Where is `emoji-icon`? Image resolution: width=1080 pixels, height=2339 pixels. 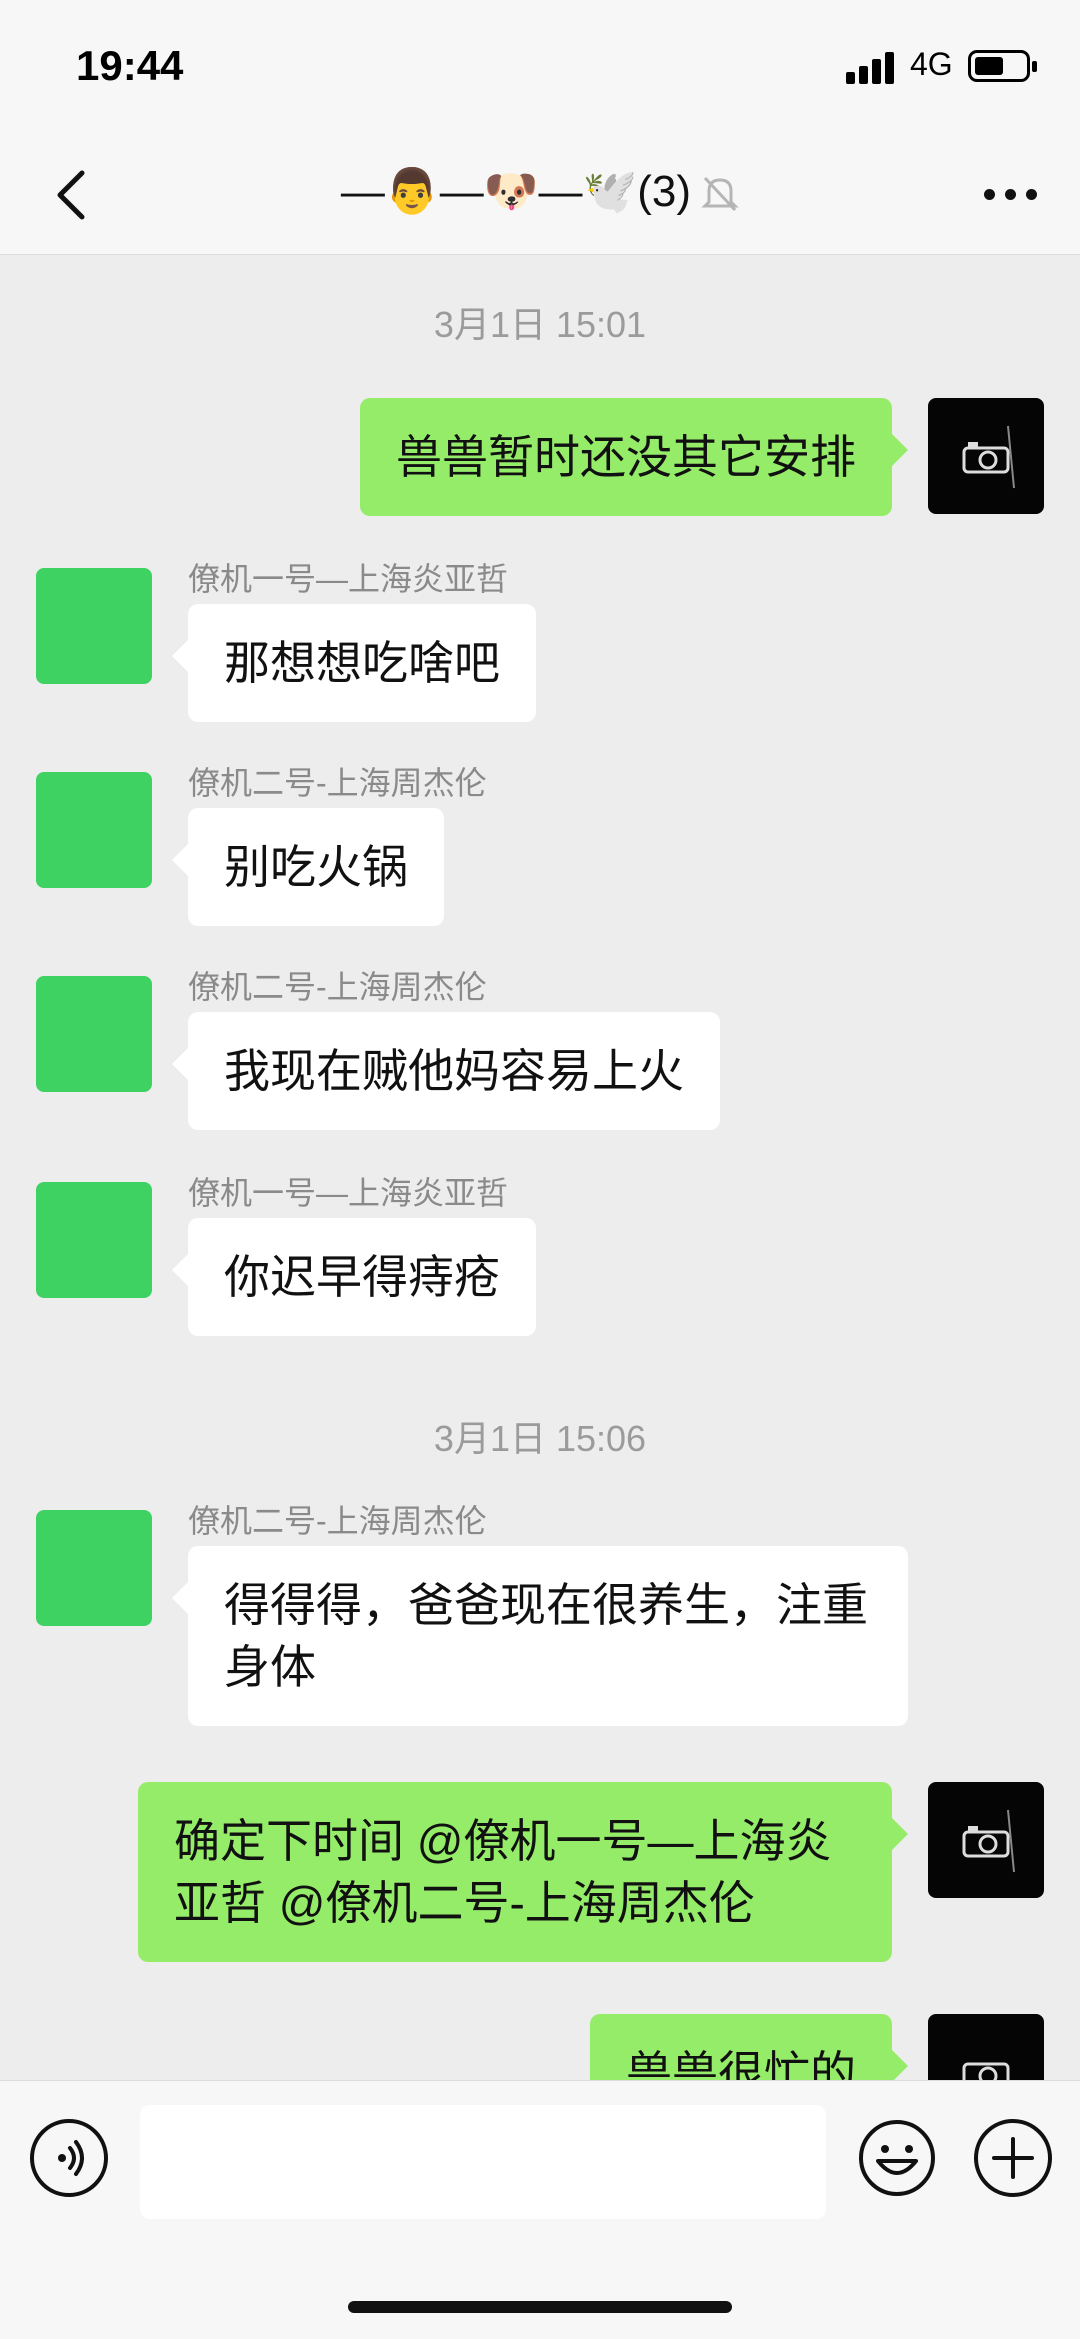
emoji-icon is located at coordinates (897, 2158).